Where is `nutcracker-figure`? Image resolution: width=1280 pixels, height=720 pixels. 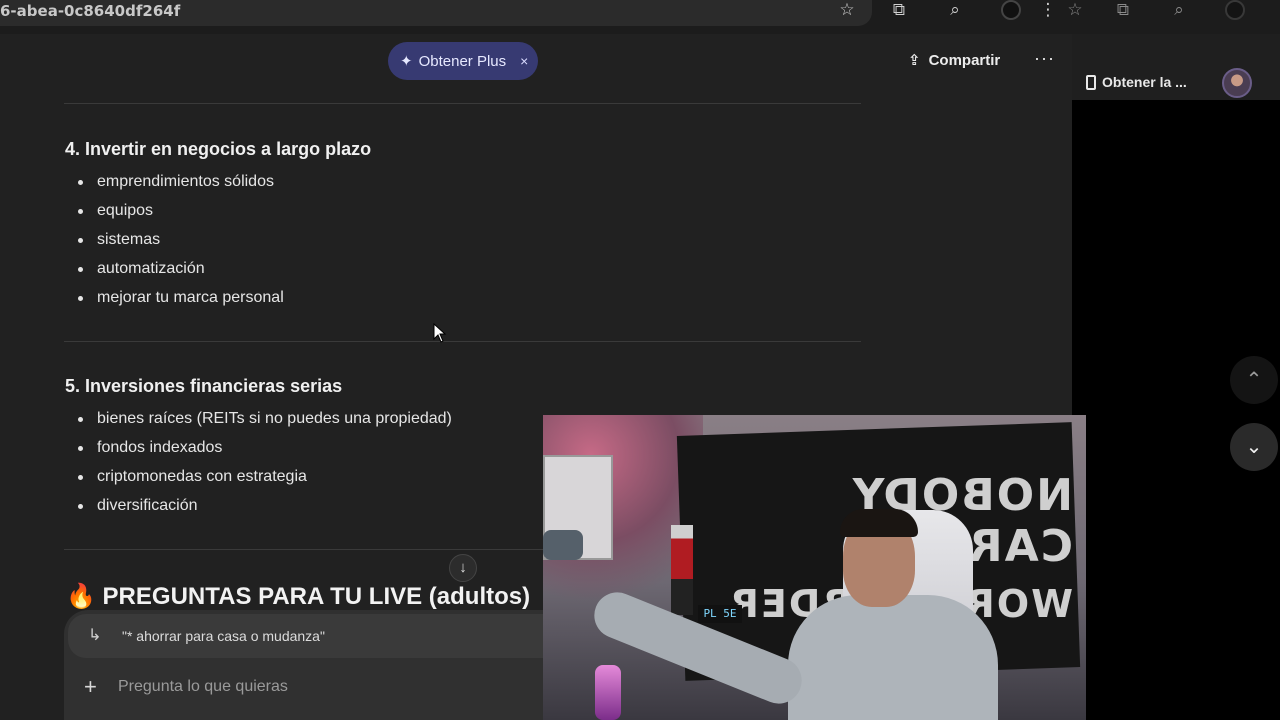
nutcracker-figure is located at coordinates (682, 570).